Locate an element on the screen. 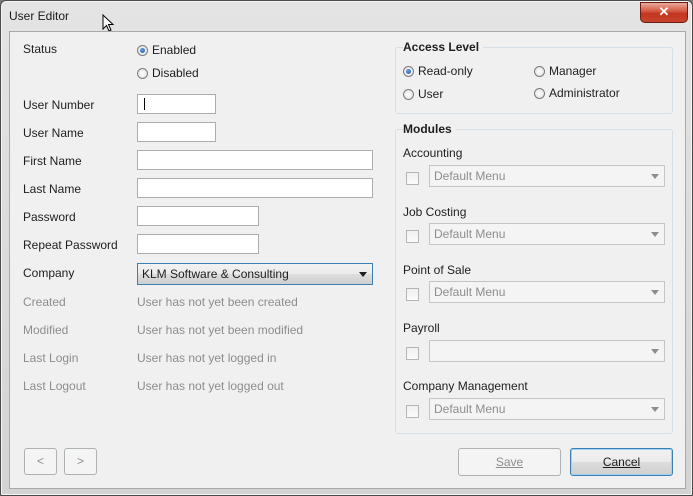  user-number-label: User Number is located at coordinates (59, 105).